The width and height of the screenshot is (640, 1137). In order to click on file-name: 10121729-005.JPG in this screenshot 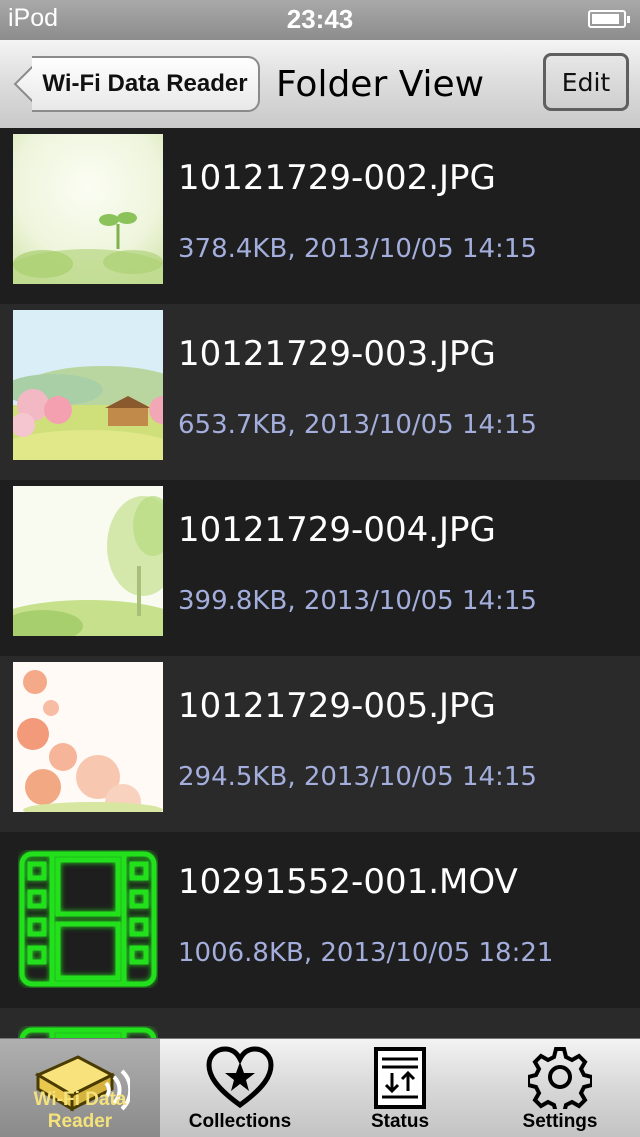, I will do `click(337, 706)`.